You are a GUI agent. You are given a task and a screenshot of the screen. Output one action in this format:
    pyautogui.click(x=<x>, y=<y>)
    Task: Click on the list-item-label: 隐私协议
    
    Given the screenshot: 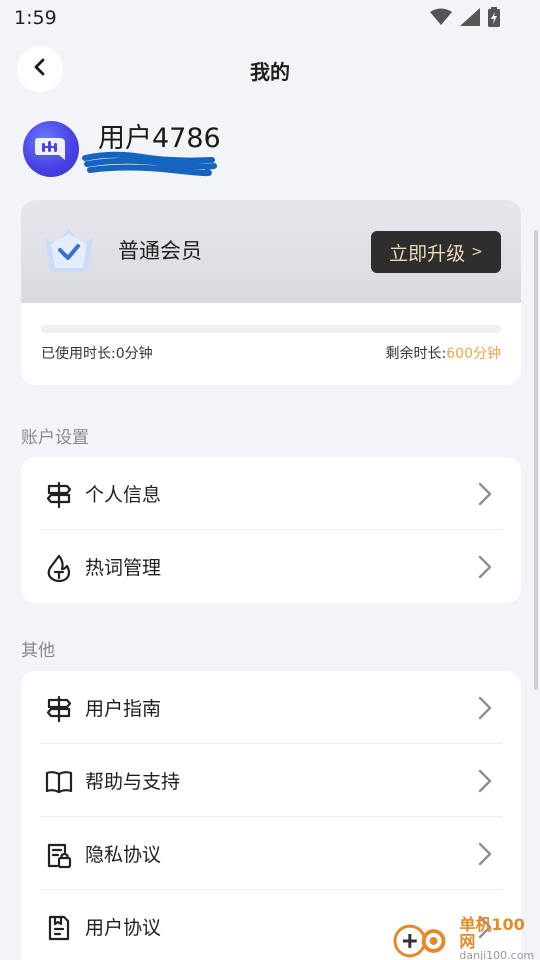 What is the action you would take?
    pyautogui.click(x=123, y=855)
    